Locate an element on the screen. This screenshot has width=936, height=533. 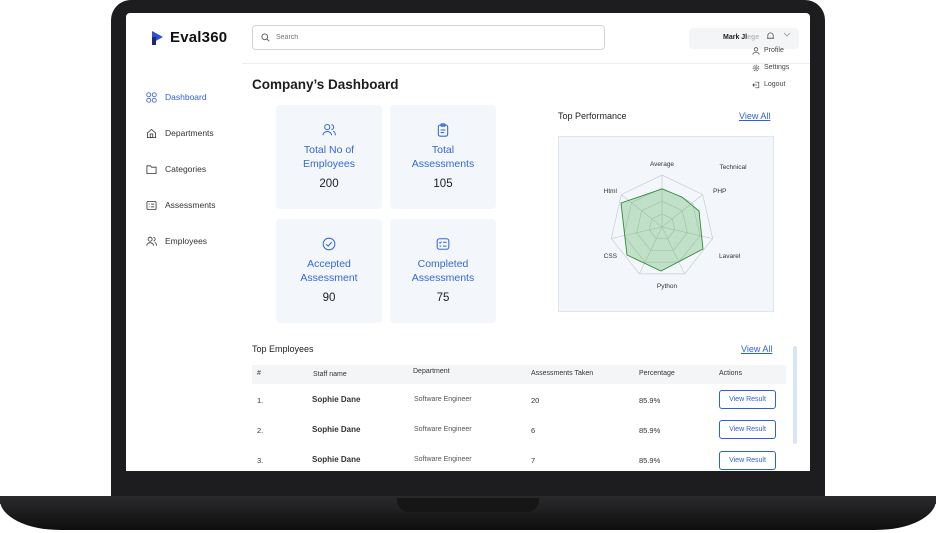
logout-icon is located at coordinates (756, 84).